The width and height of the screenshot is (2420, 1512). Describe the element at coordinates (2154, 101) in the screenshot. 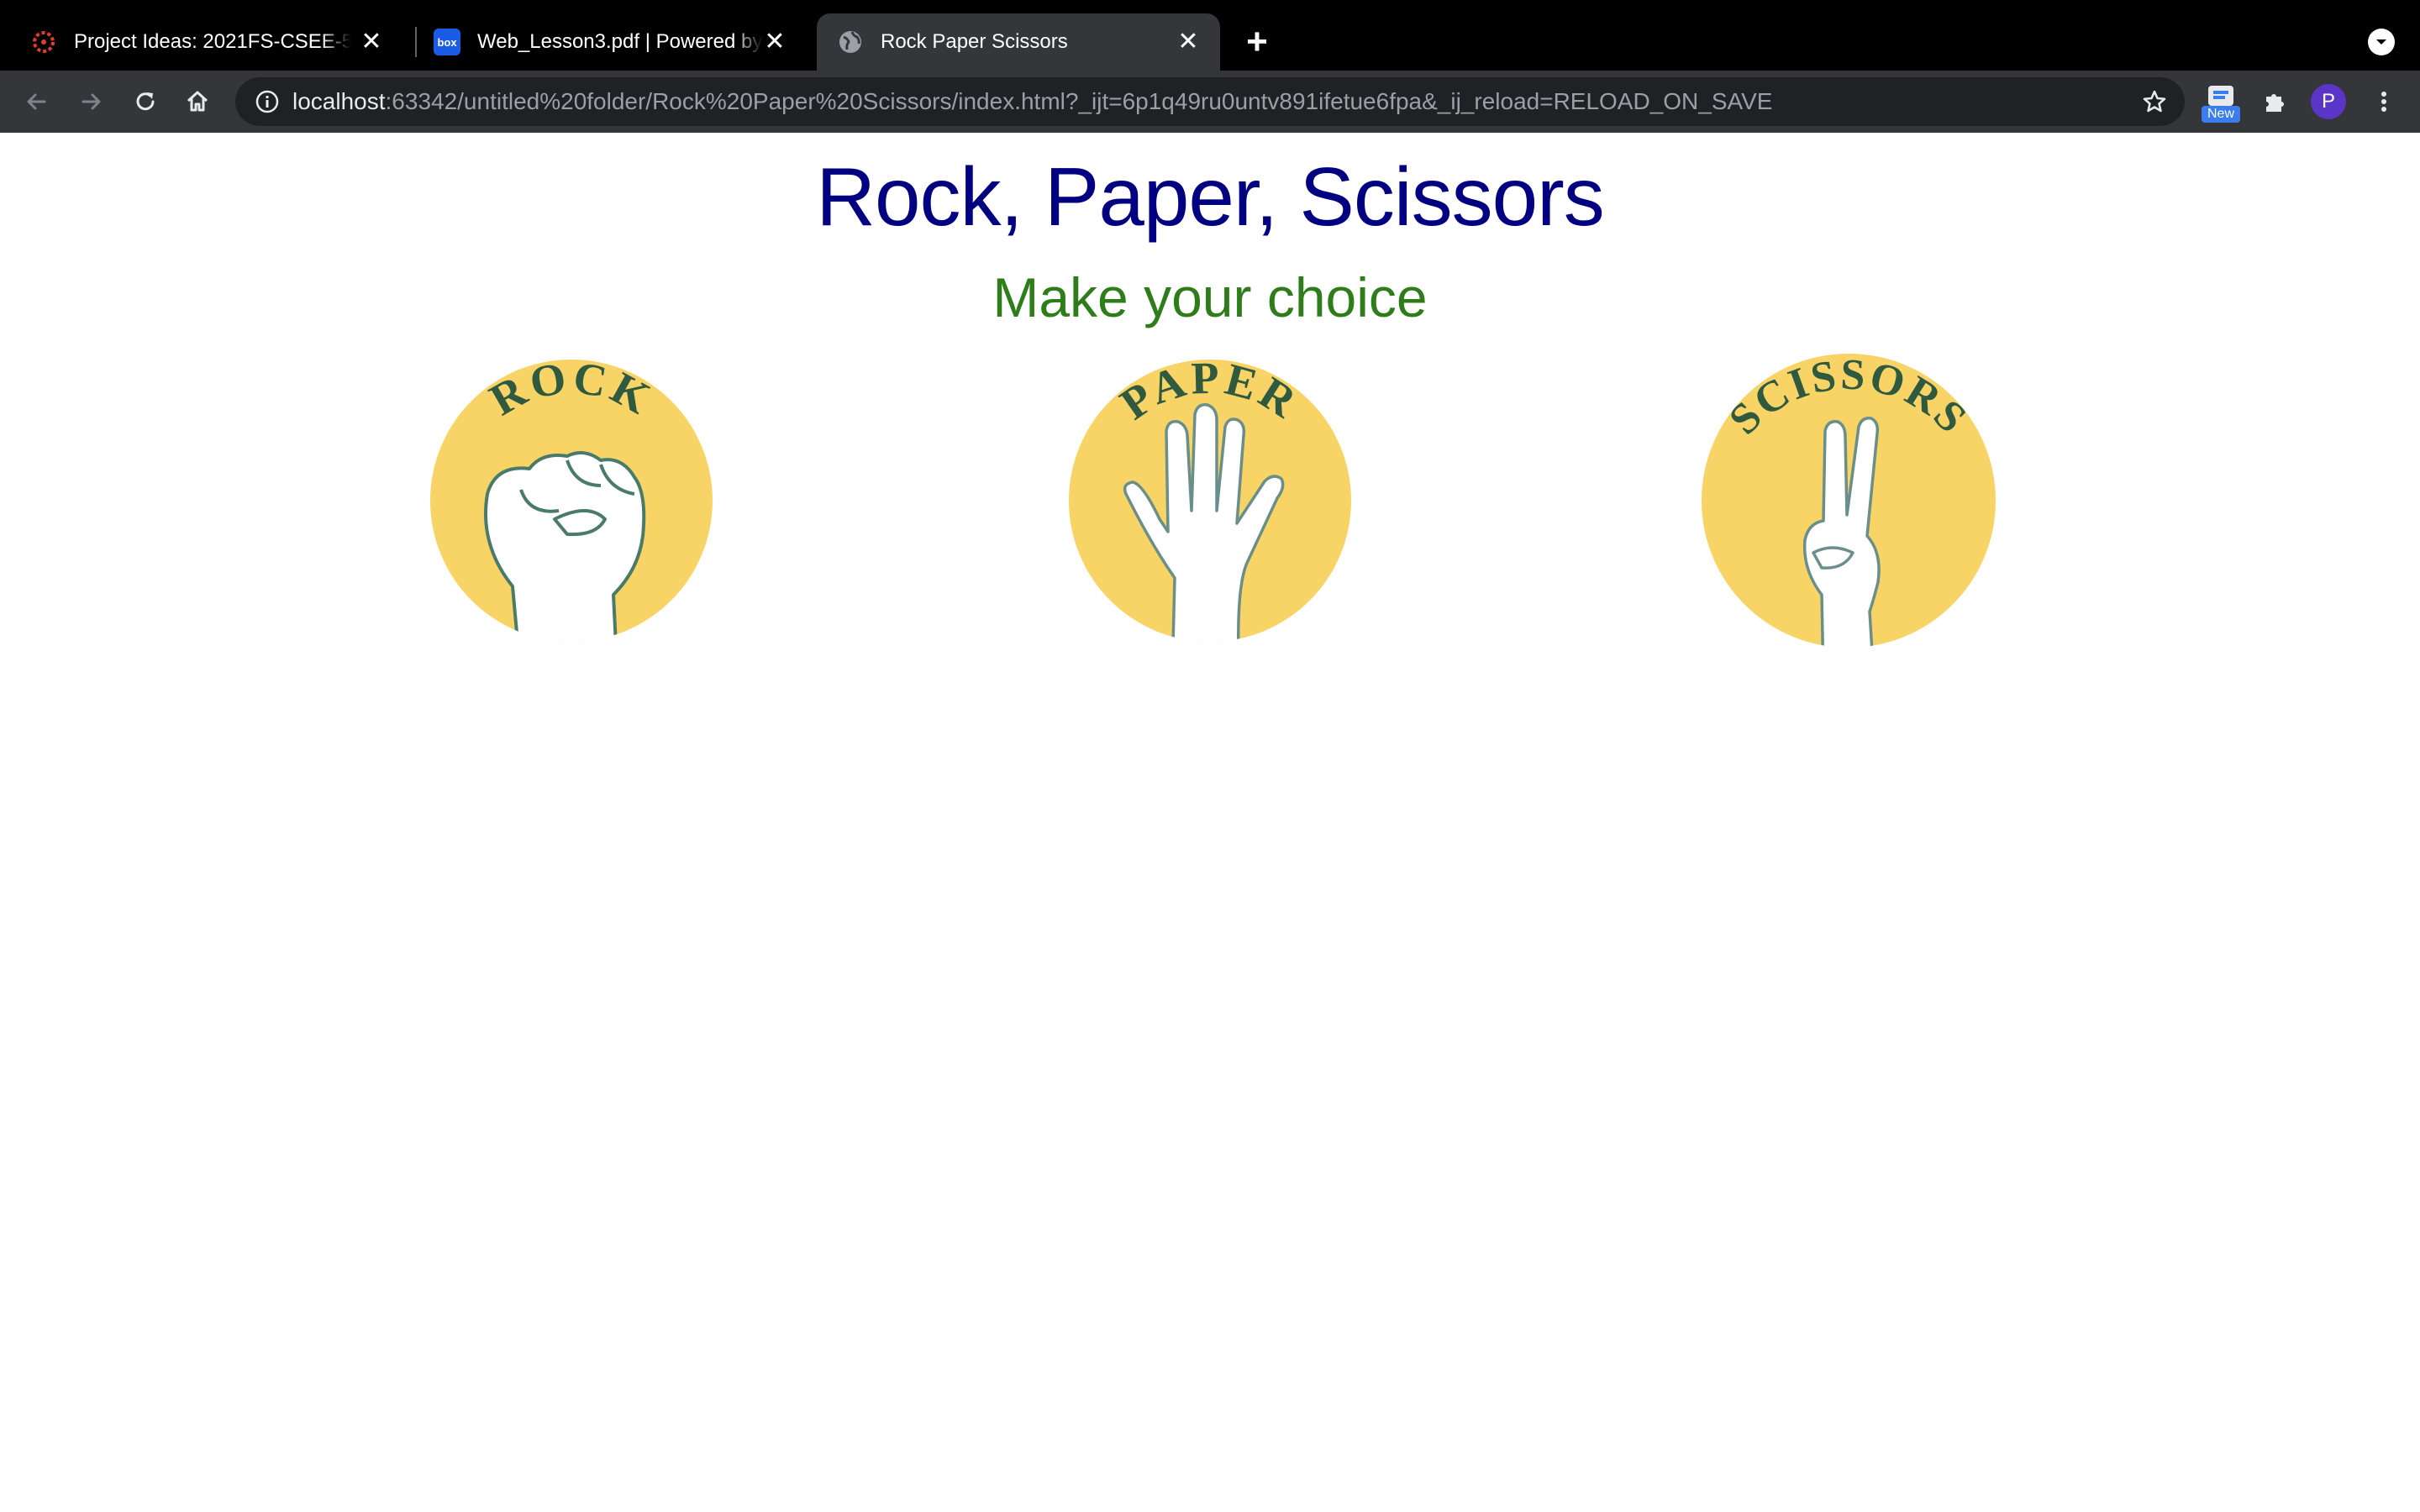

I see `bookmark-star-icon` at that location.